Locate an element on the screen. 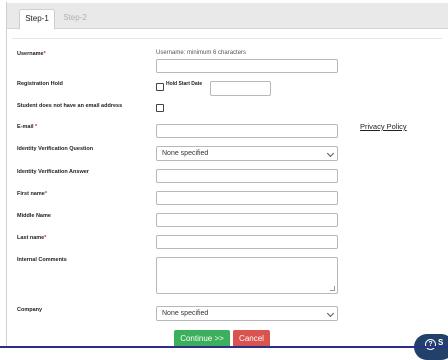 This screenshot has width=448, height=360. verification-answer-label: Identity Verification Answer is located at coordinates (53, 172).